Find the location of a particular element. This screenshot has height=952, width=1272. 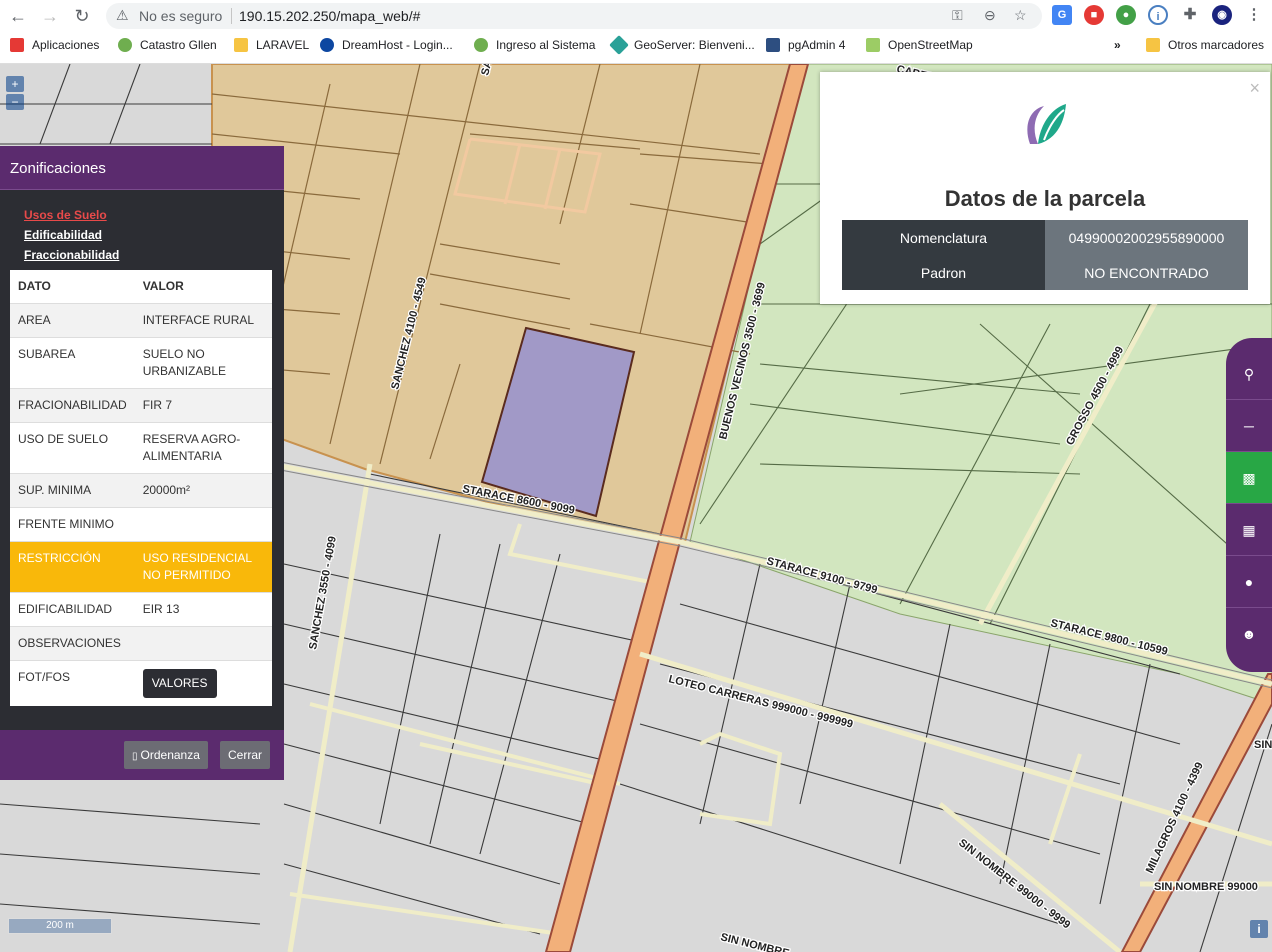

extension-blue-icon: i is located at coordinates (1158, 15).